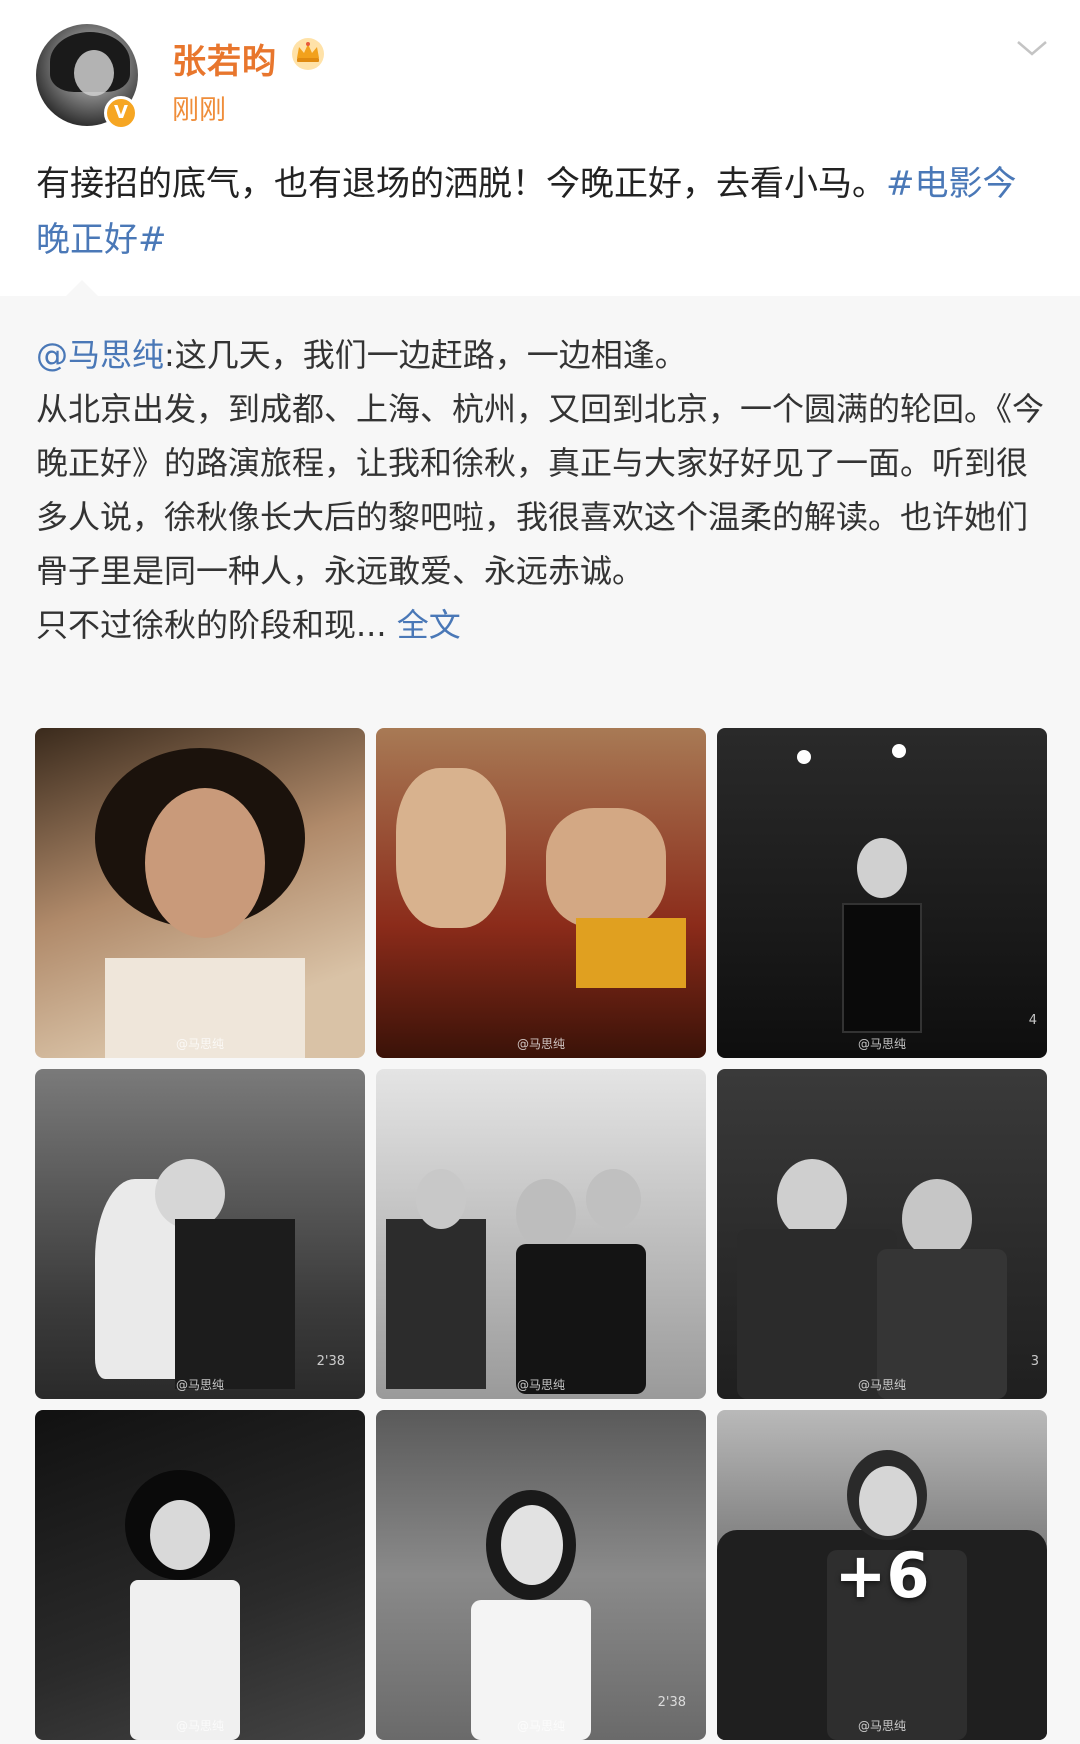 The width and height of the screenshot is (1080, 1744). I want to click on photo-code: 4, so click(1032, 1020).